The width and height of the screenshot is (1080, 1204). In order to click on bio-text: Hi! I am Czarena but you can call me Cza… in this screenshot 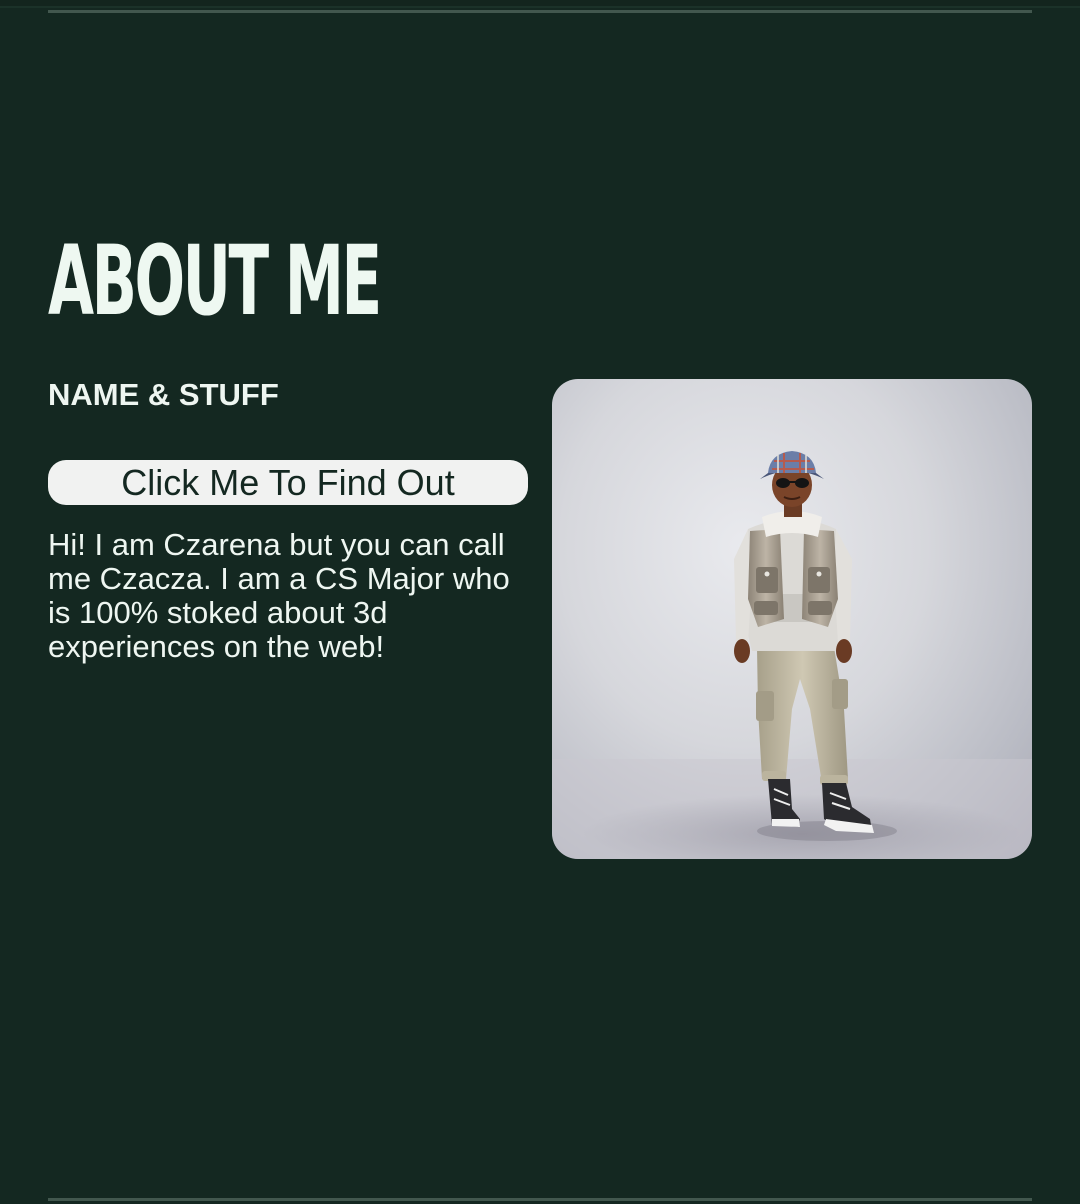, I will do `click(279, 595)`.